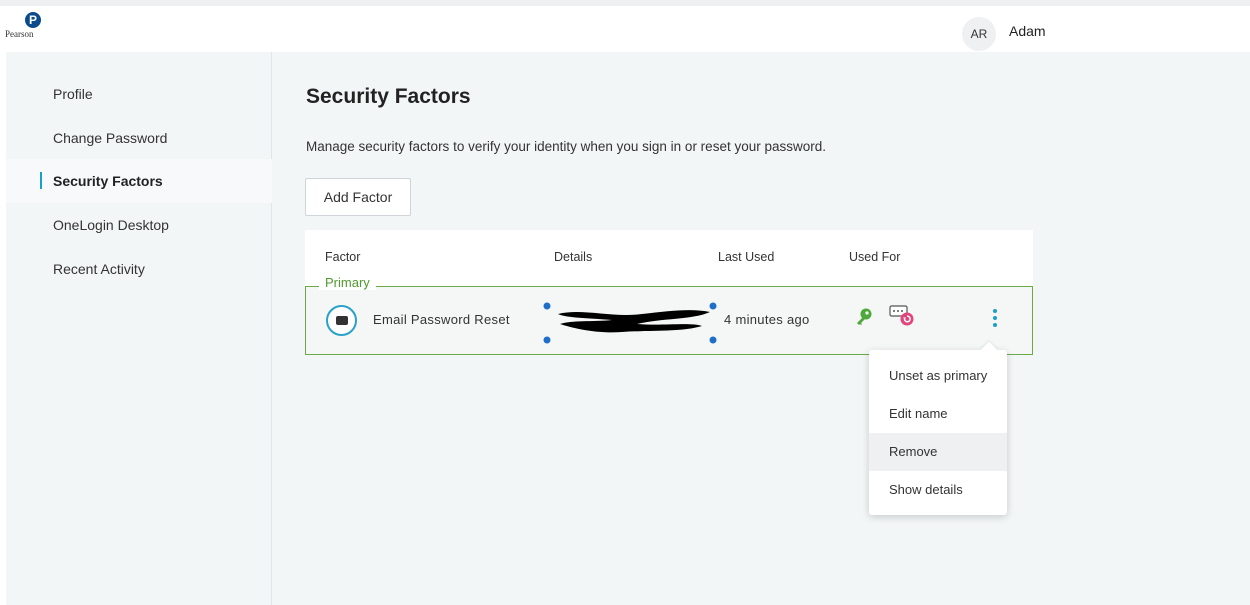 The image size is (1250, 605). What do you see at coordinates (139, 138) in the screenshot?
I see `sidebar-item-change-password: Change Password` at bounding box center [139, 138].